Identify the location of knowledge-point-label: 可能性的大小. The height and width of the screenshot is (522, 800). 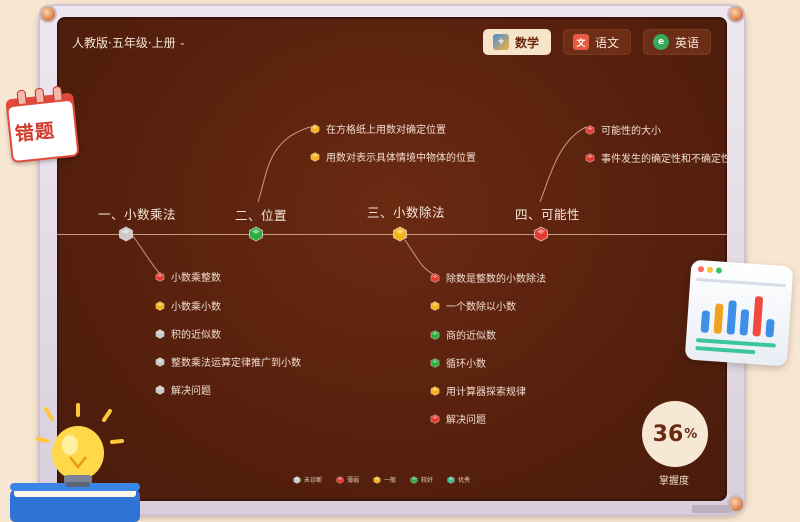
(631, 131).